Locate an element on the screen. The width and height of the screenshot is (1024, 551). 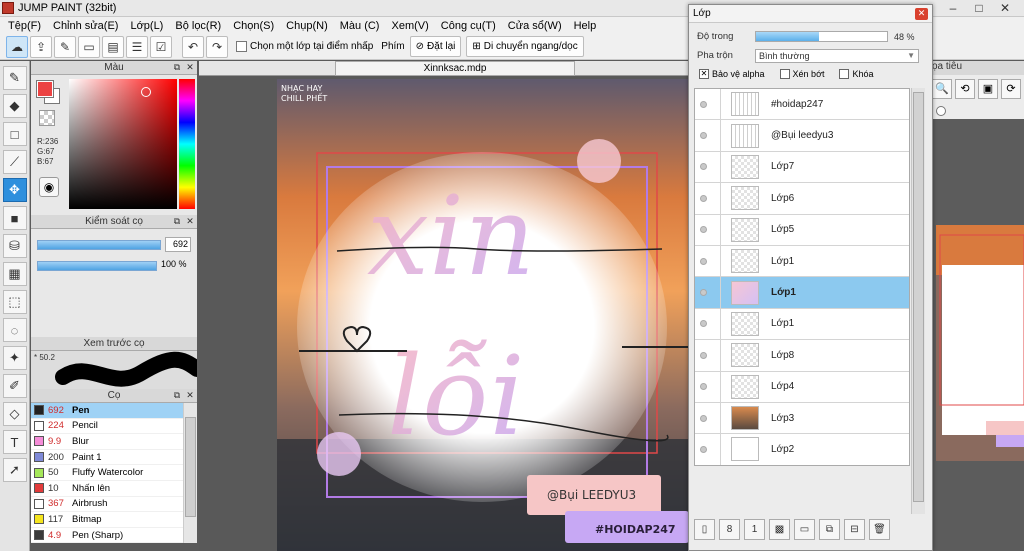
opacity-slider is located at coordinates (821, 36).